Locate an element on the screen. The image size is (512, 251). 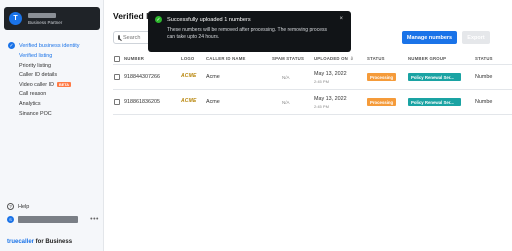
help-link: ? Help is located at coordinates (18, 206).